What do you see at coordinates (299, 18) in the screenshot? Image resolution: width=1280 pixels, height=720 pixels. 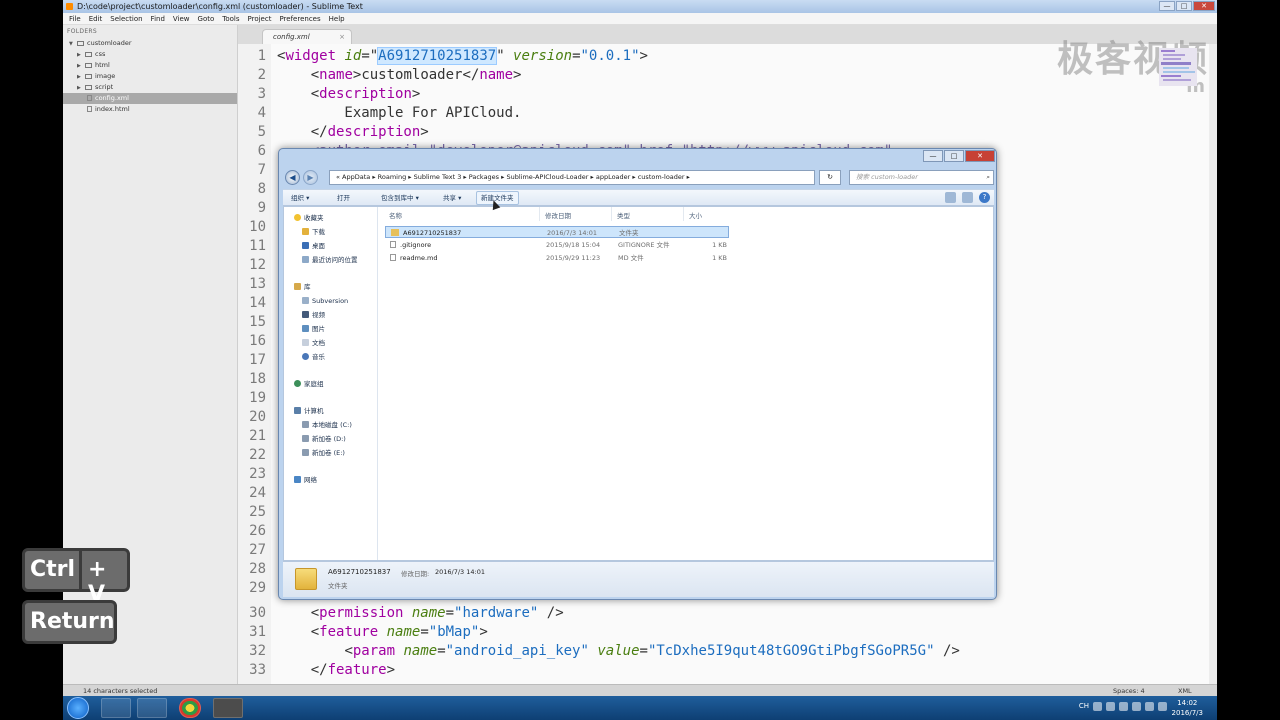 I see `menu-preferences: Preferences` at bounding box center [299, 18].